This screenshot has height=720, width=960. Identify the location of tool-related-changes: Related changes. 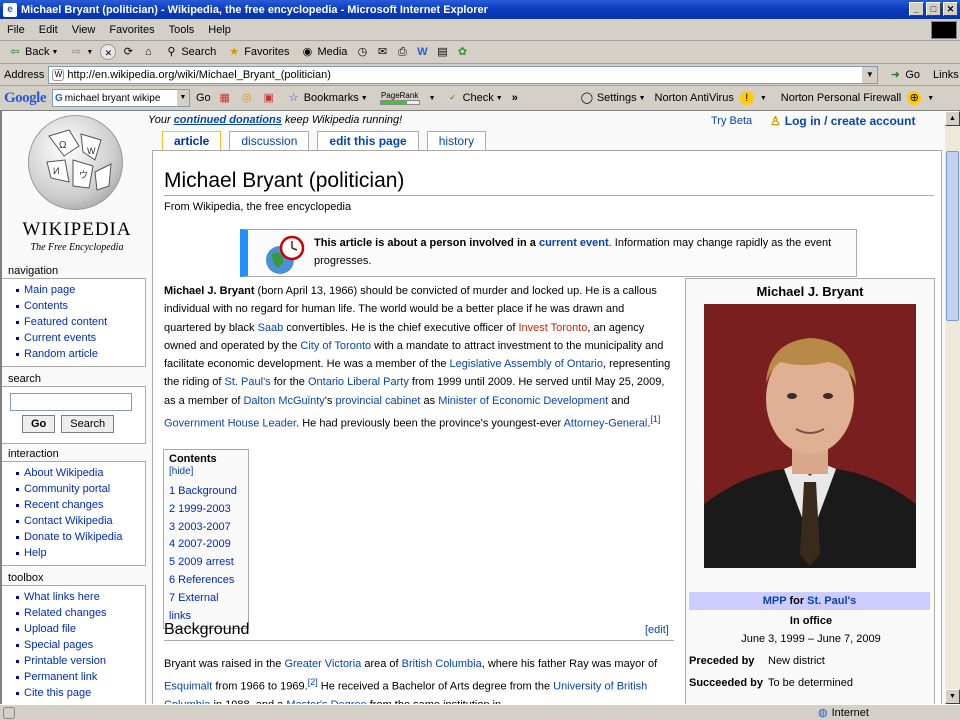
(73, 613).